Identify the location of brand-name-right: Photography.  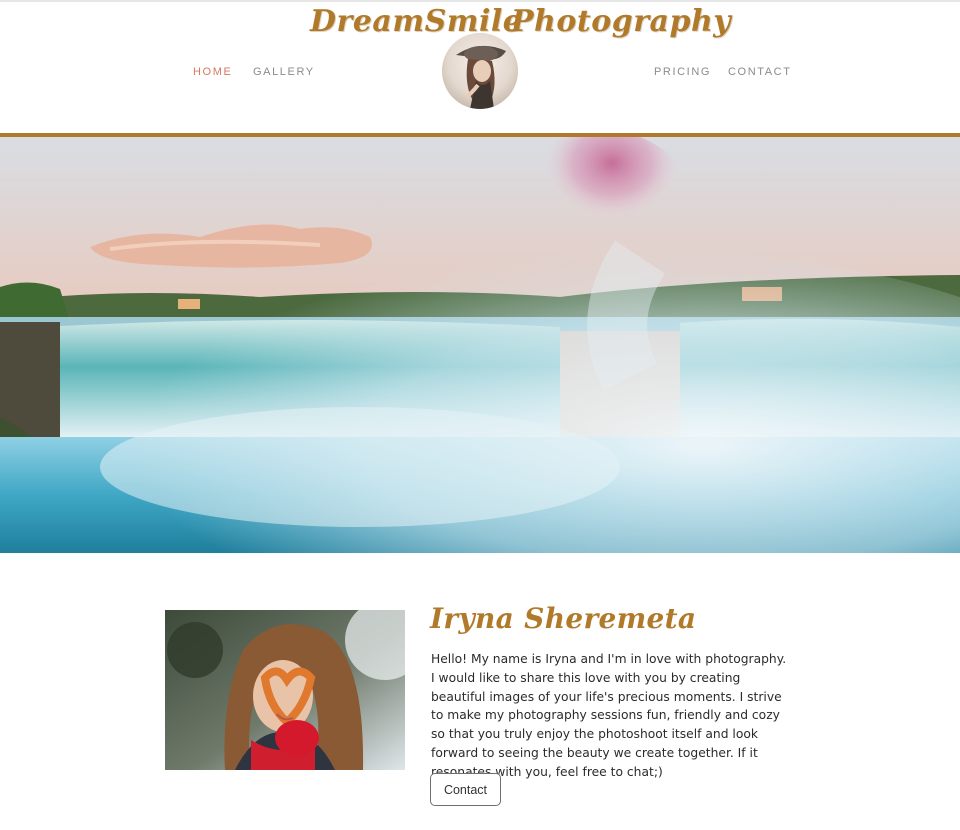
(621, 21).